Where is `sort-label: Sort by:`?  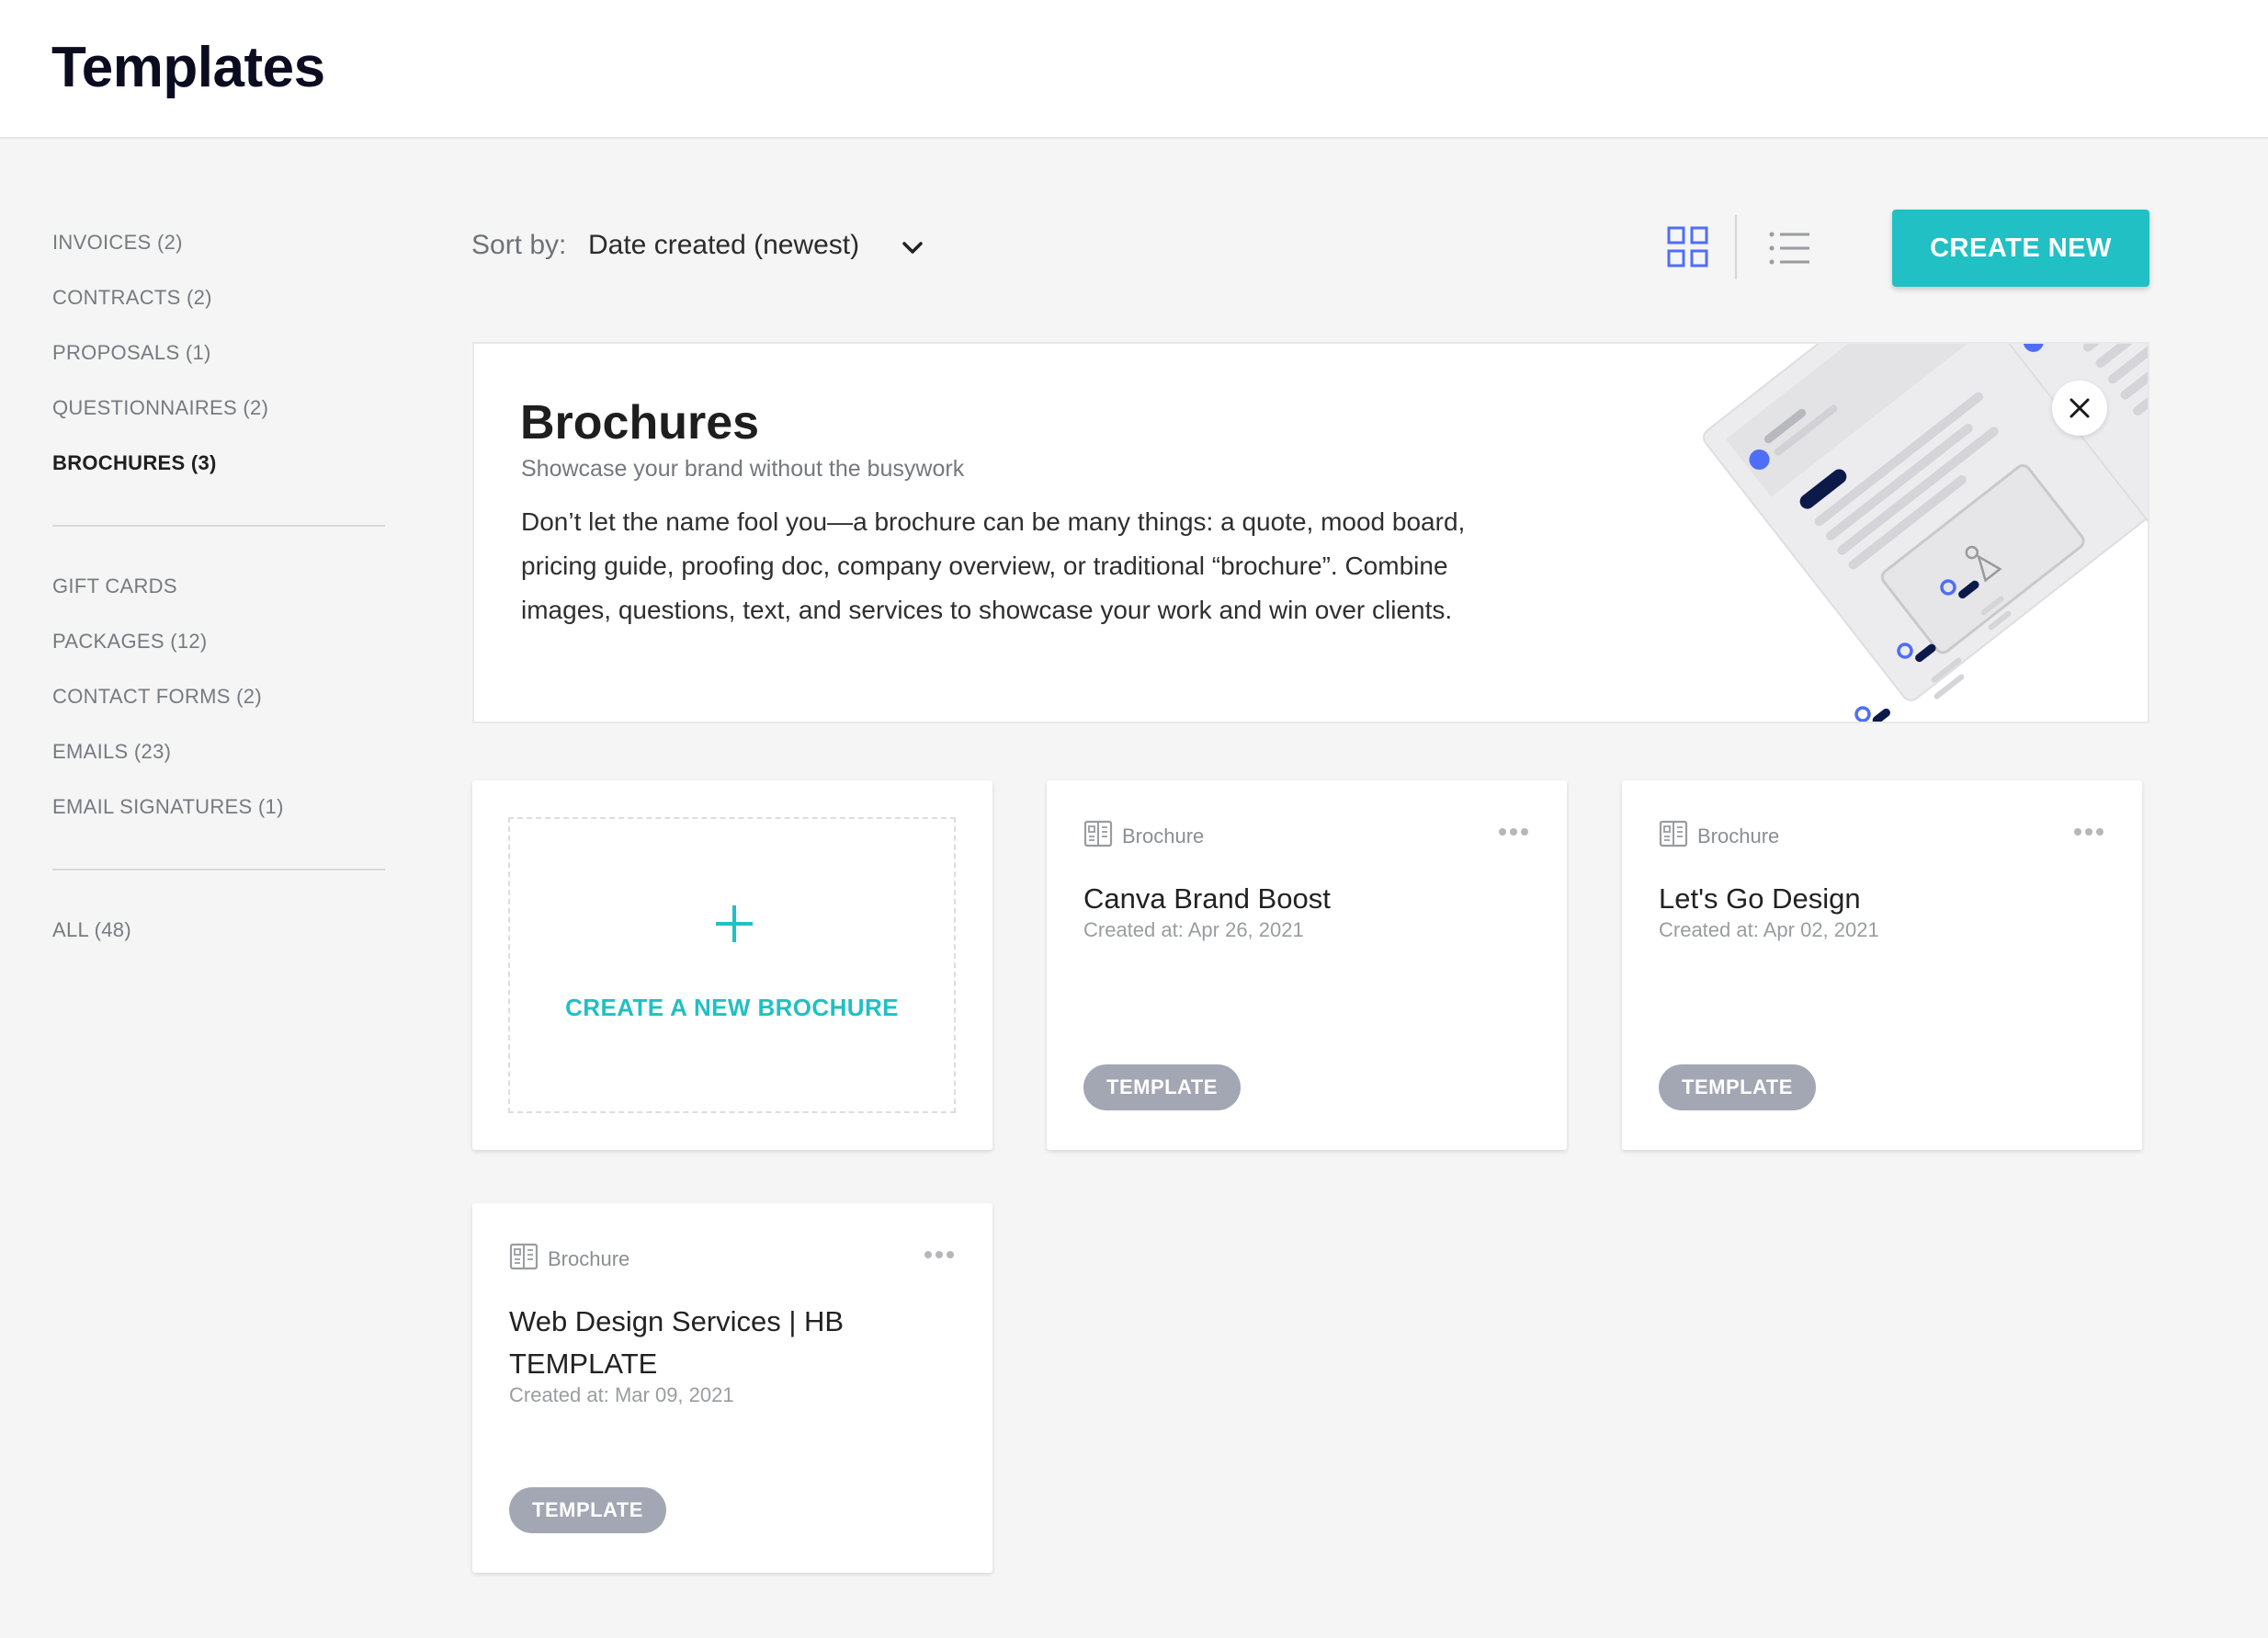 sort-label: Sort by: is located at coordinates (519, 245).